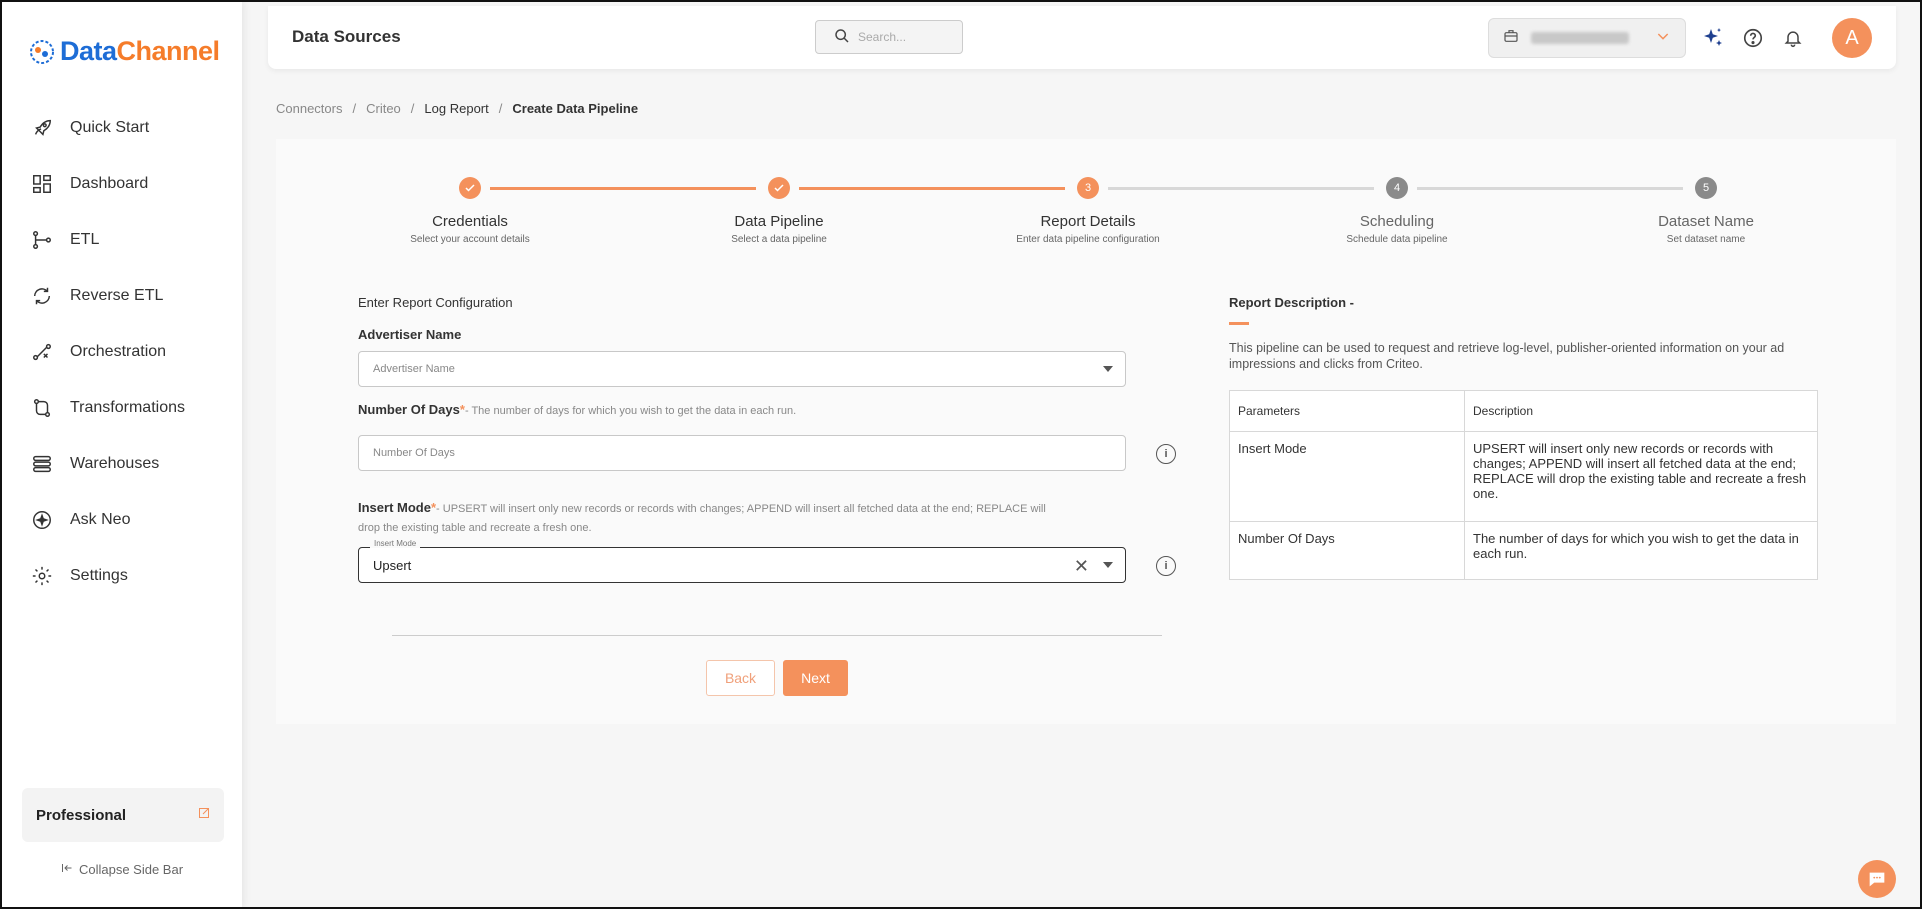 This screenshot has width=1922, height=909. Describe the element at coordinates (122, 464) in the screenshot. I see `sidebar-item-warehouses: Warehouses` at that location.